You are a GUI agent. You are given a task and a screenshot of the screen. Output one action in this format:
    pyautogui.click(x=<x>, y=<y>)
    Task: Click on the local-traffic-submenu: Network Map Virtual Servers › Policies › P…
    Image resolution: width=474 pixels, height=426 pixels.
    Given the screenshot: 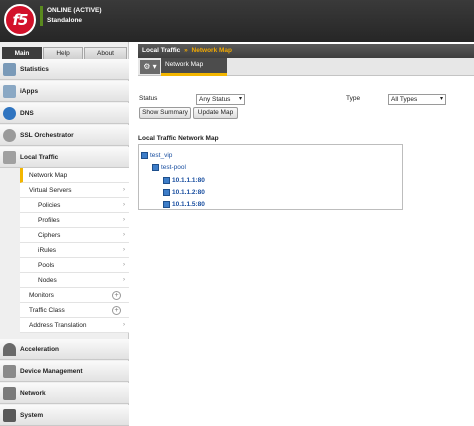 What is the action you would take?
    pyautogui.click(x=74, y=250)
    